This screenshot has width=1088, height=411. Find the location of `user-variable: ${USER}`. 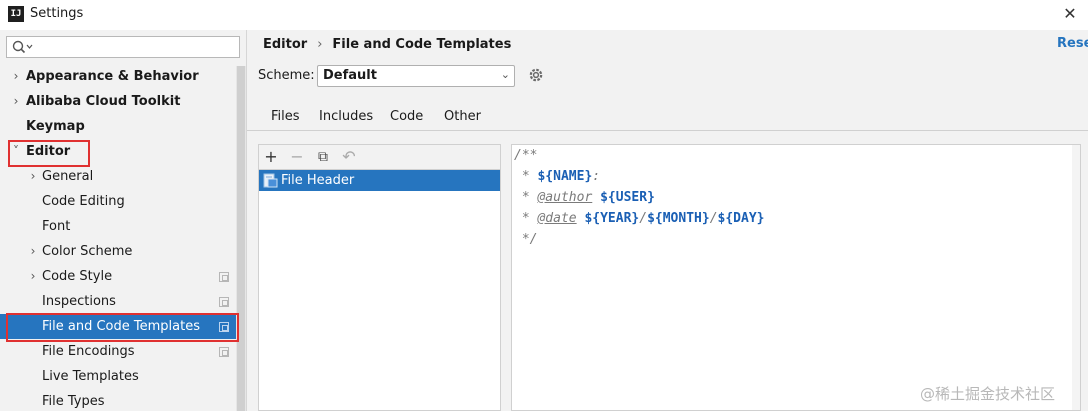

user-variable: ${USER} is located at coordinates (627, 197).